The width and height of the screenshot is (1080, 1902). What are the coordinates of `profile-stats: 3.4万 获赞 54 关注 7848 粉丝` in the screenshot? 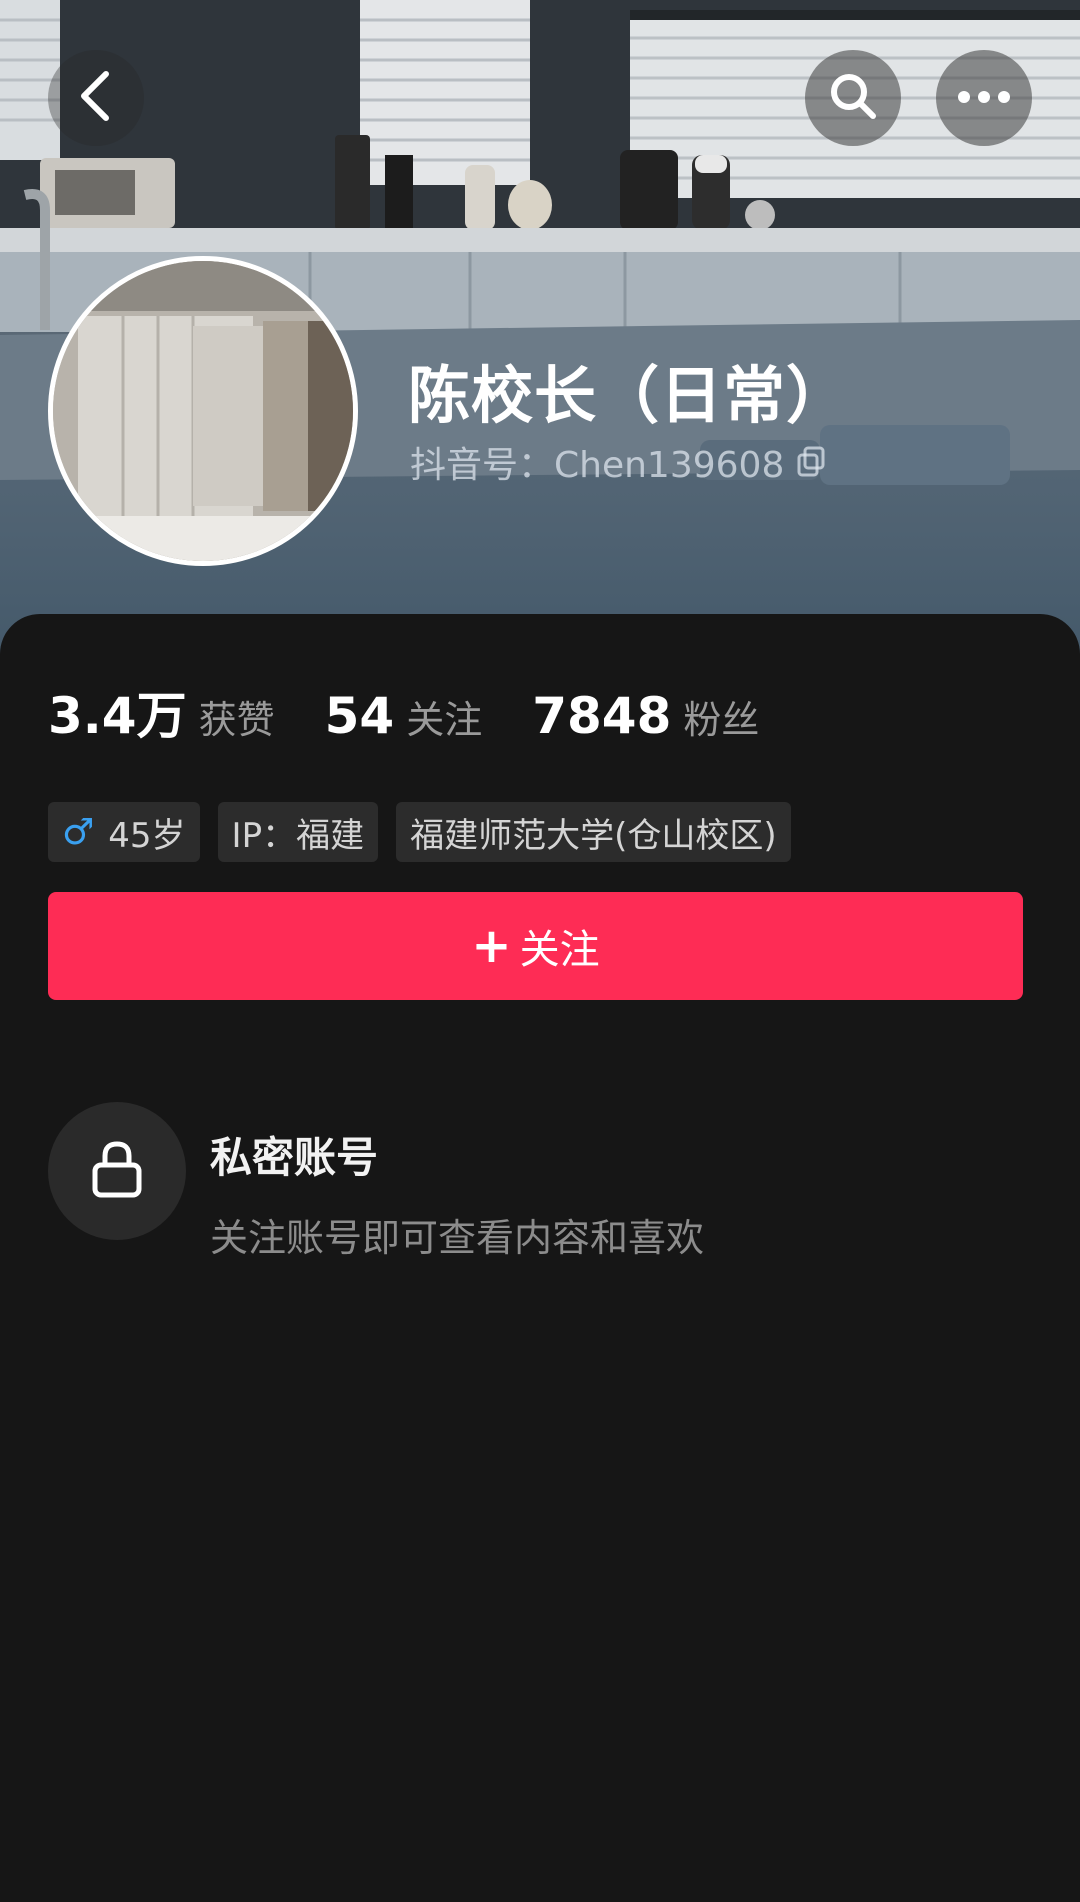 It's located at (428, 712).